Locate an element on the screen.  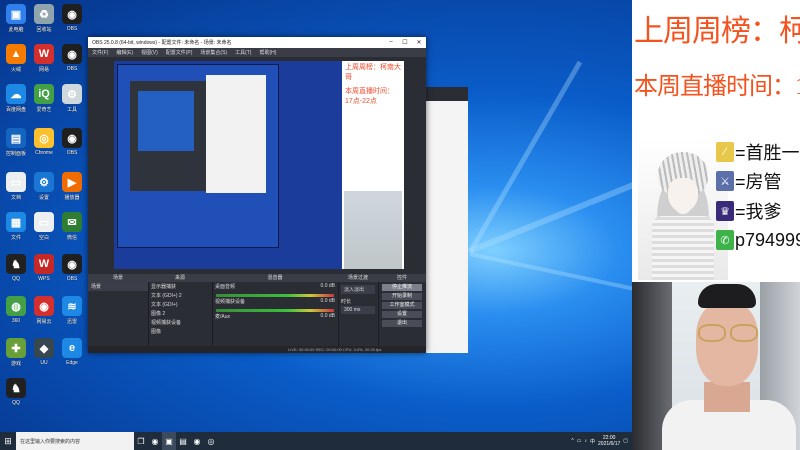
source-item: 显示器捕获 is located at coordinates (180, 286).